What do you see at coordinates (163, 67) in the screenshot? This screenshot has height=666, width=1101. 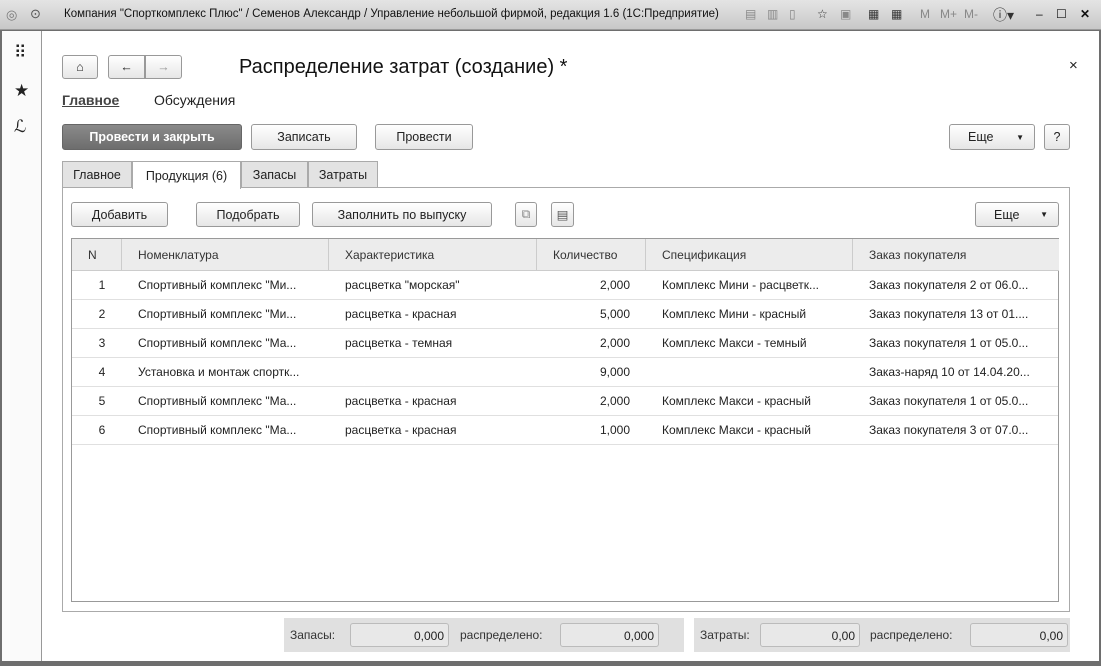 I see `forward-button: →` at bounding box center [163, 67].